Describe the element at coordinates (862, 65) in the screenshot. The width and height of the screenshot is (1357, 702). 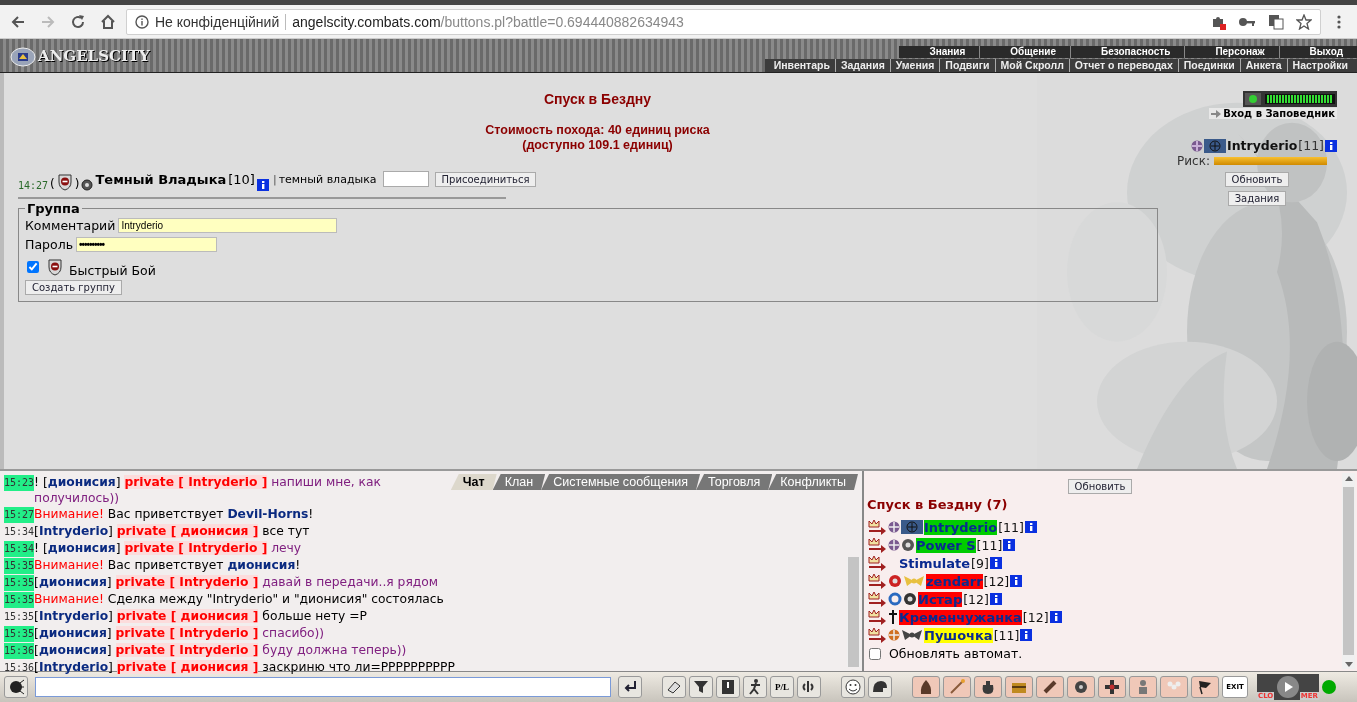
I see `menu-link: Задания` at that location.